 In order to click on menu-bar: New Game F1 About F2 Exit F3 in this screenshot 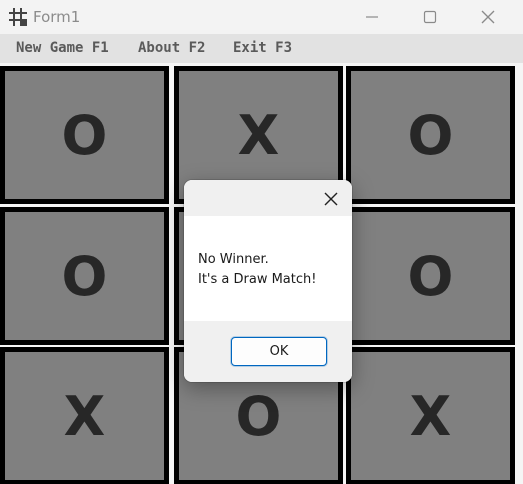, I will do `click(261, 48)`.